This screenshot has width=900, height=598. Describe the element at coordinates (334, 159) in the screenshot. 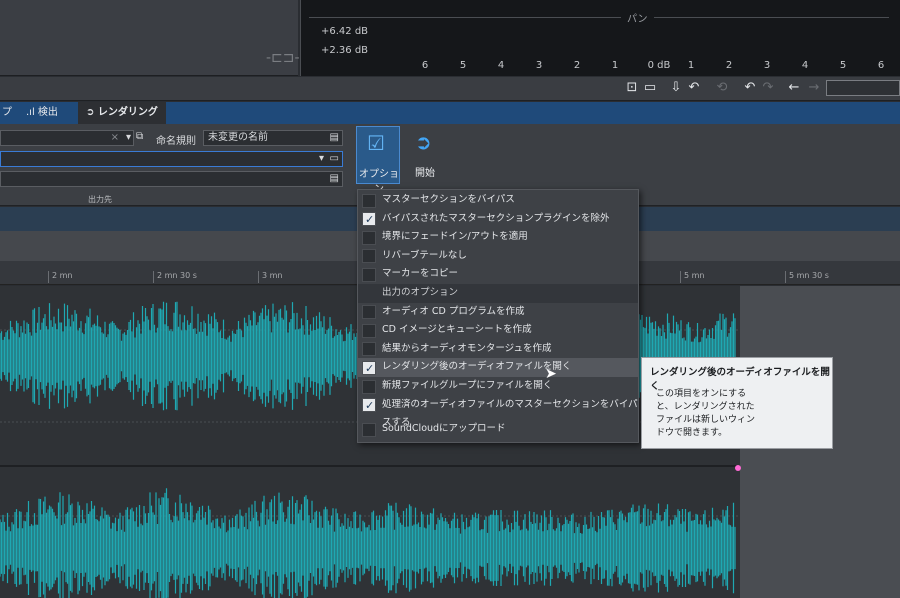

I see `folder-icon: ▭` at that location.